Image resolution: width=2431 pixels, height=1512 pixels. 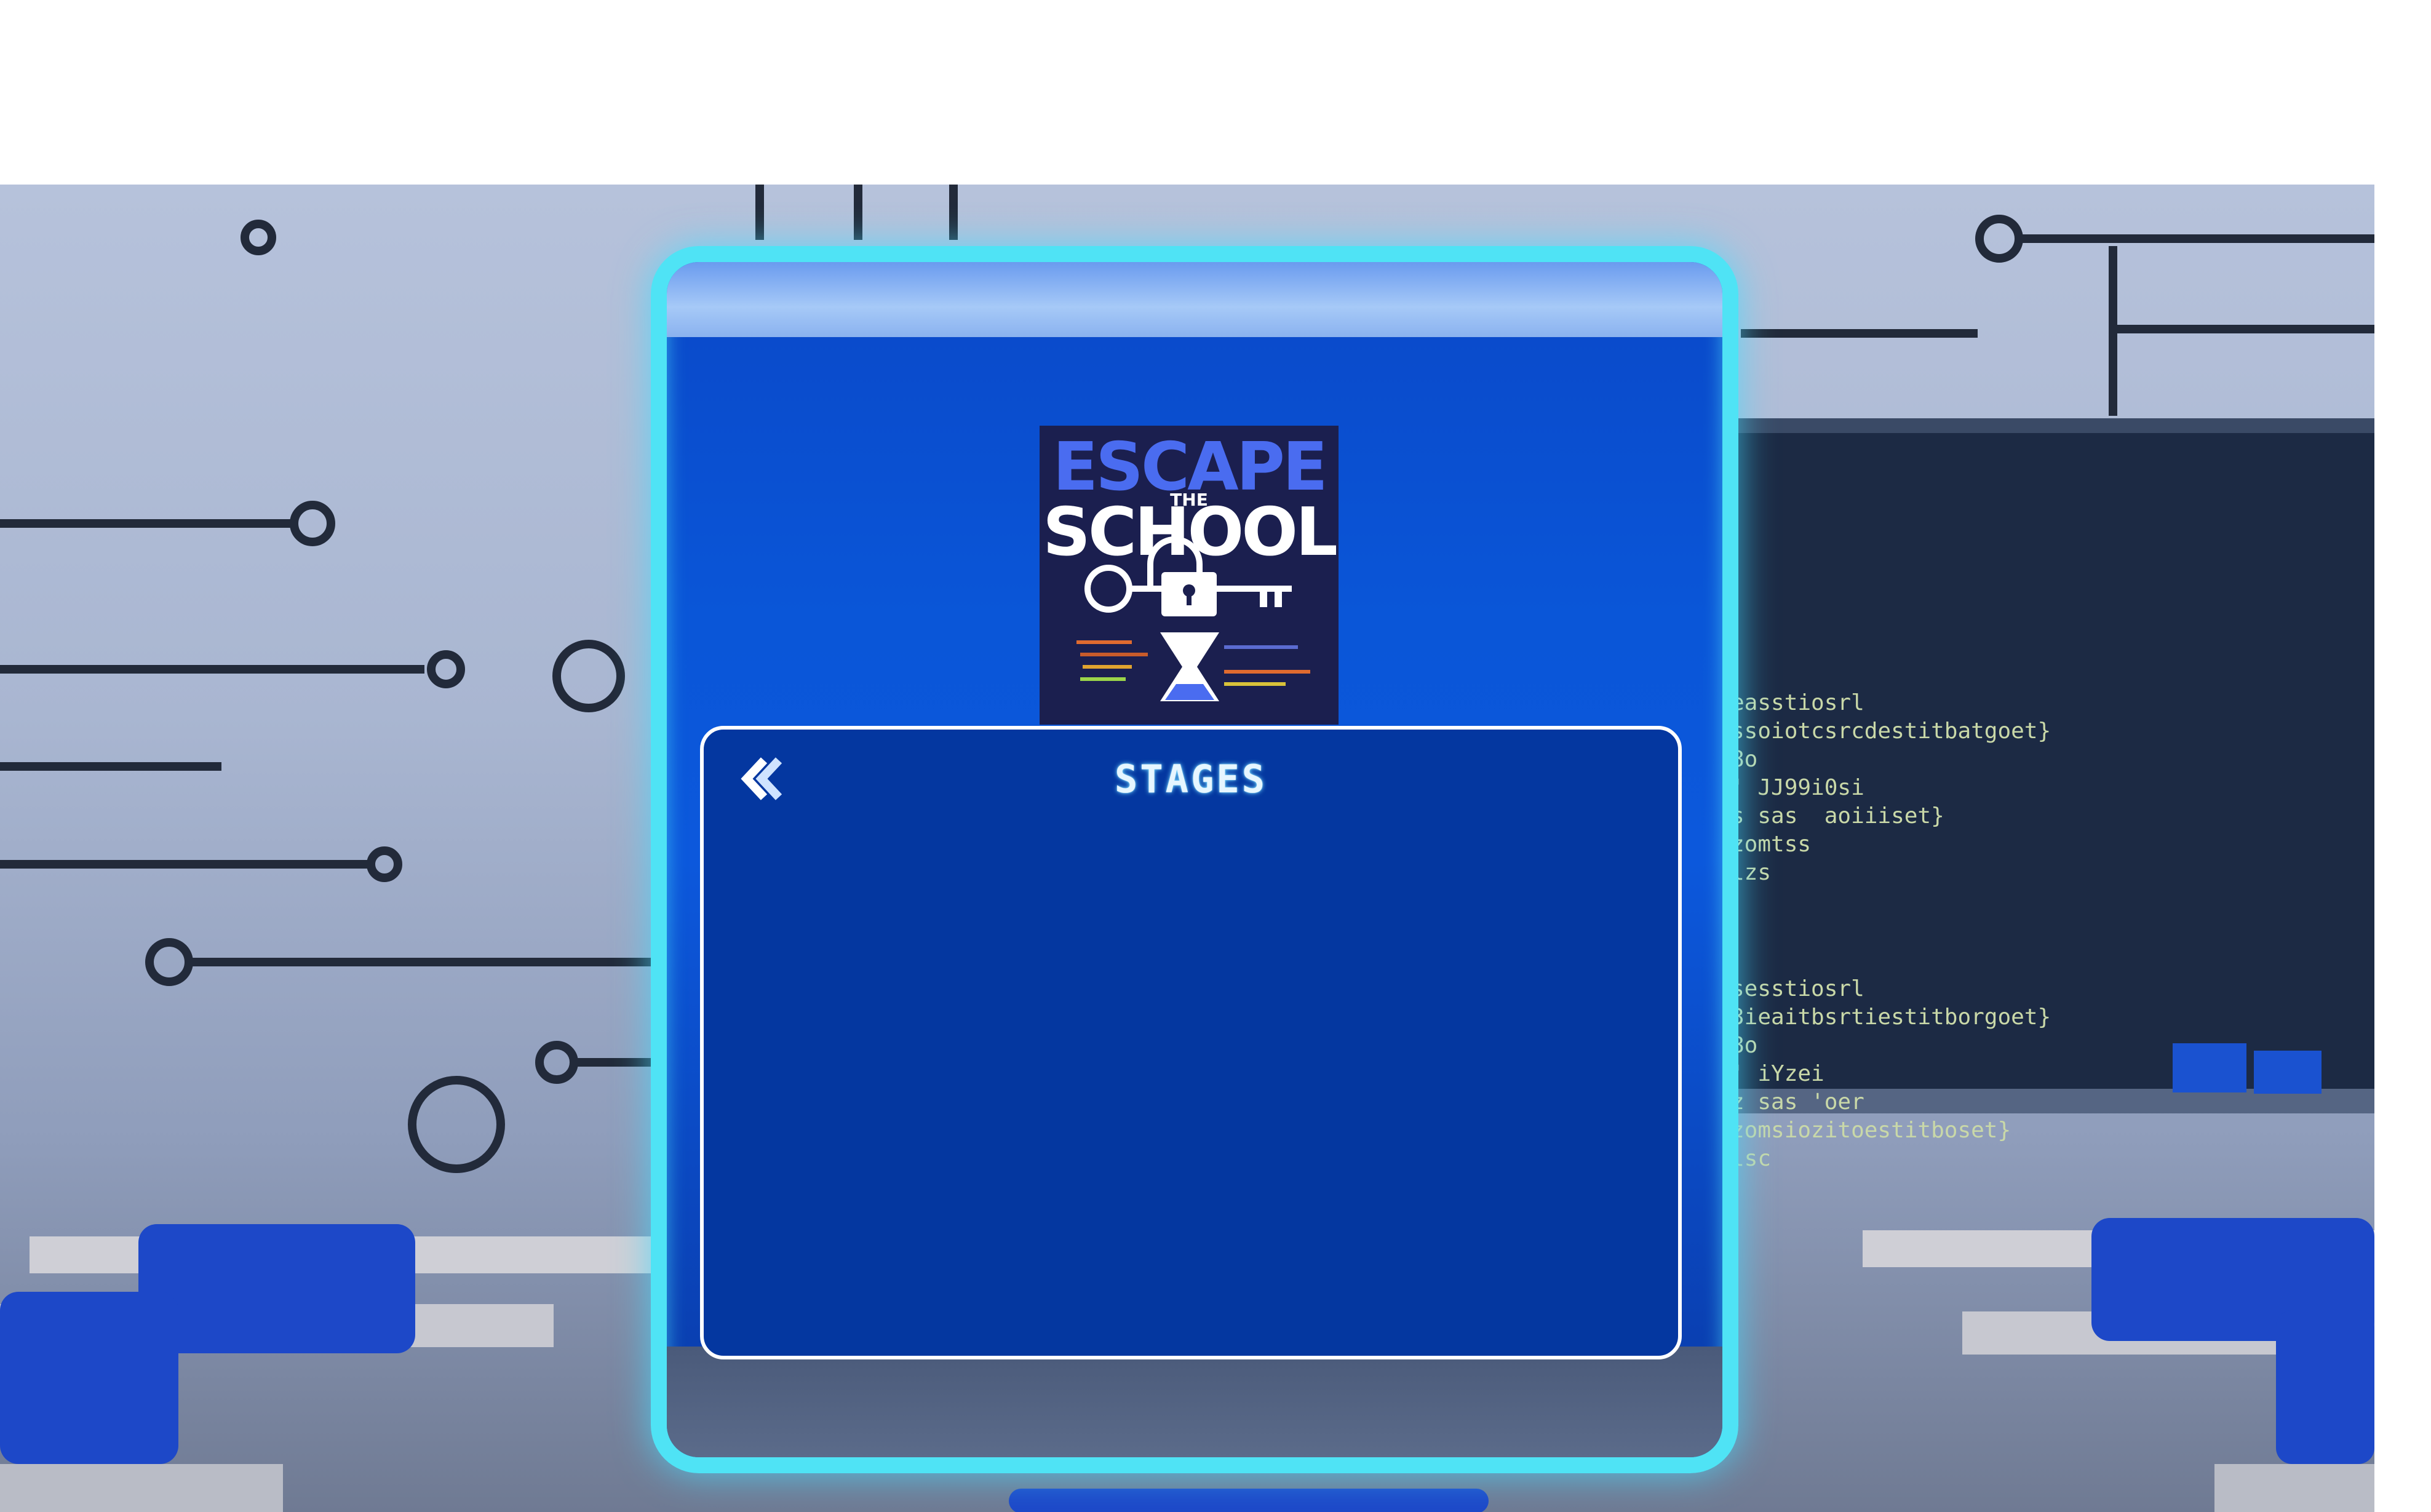 I want to click on escape-the-school-logo: ESCAPE THE SCHOOL, so click(x=1189, y=575).